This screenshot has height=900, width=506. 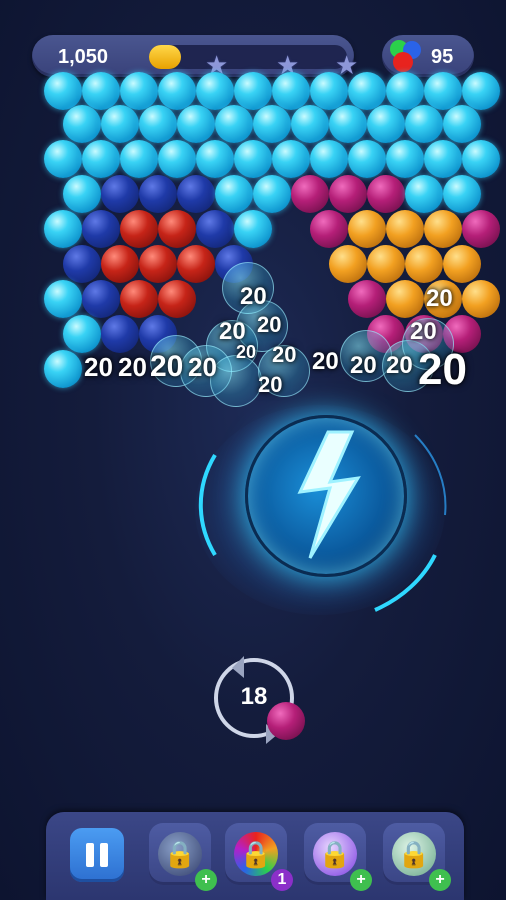 I want to click on booster-2: 🔒 1, so click(x=259, y=857).